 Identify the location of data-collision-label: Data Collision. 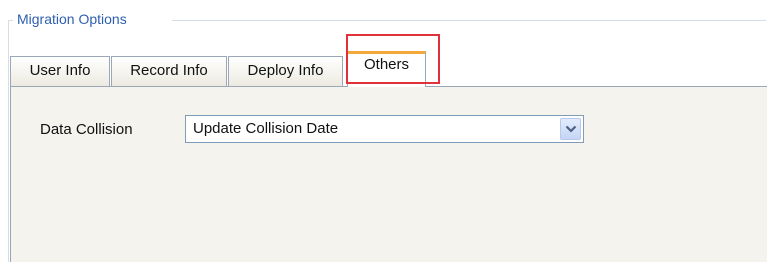
(86, 129).